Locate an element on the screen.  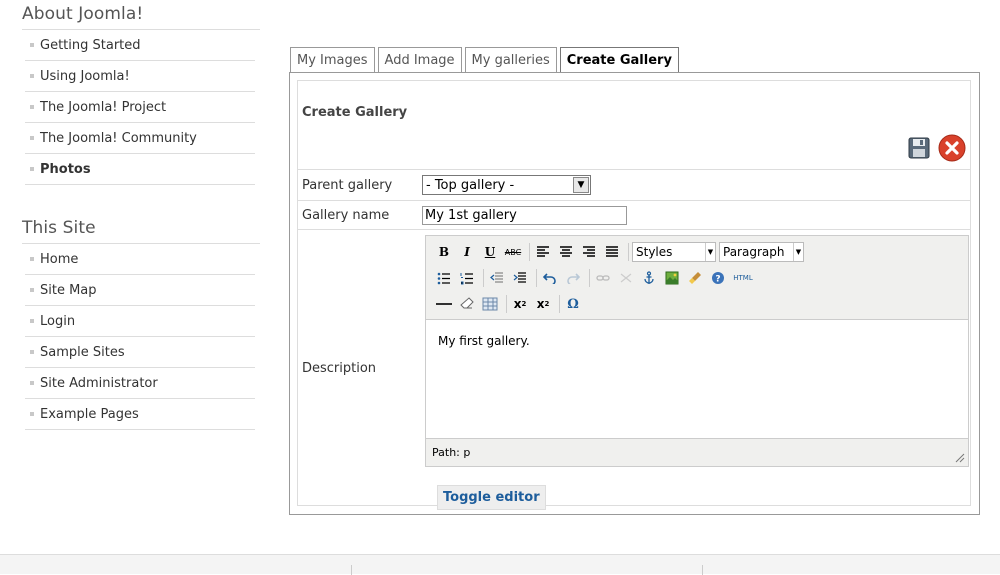
menu-item-label: Login is located at coordinates (57, 321).